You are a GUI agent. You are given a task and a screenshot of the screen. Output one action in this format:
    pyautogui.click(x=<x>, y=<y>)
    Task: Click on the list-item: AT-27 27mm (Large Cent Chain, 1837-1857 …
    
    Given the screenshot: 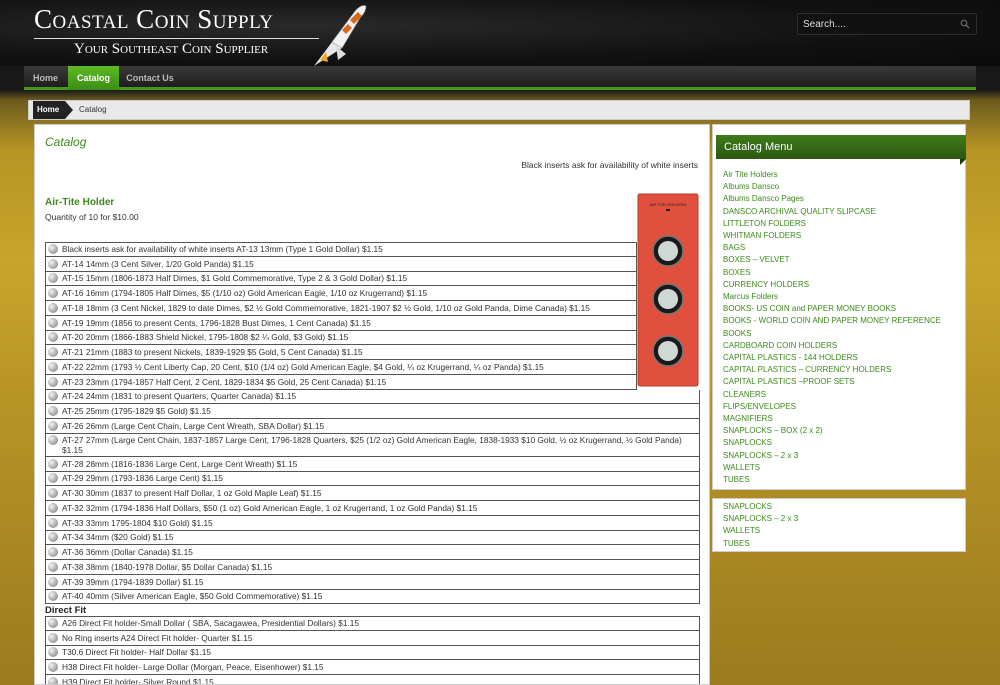 What is the action you would take?
    pyautogui.click(x=372, y=445)
    